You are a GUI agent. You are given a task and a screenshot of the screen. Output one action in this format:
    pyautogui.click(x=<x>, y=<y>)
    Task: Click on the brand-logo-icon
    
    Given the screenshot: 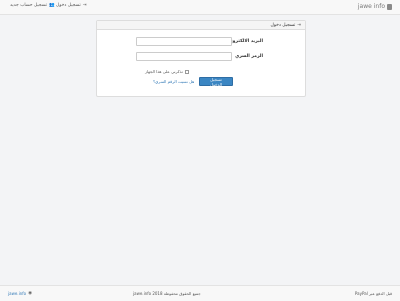 What is the action you would take?
    pyautogui.click(x=389, y=6)
    